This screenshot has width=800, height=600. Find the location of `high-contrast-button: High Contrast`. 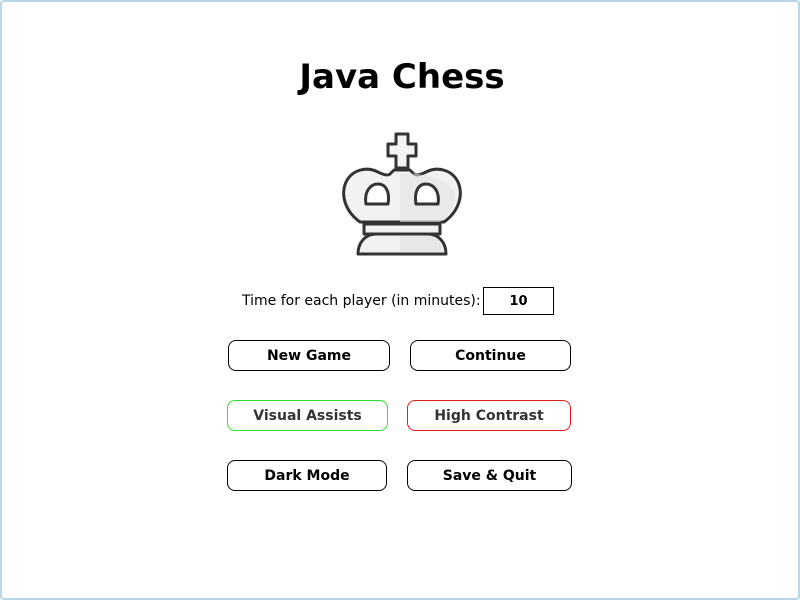

high-contrast-button: High Contrast is located at coordinates (489, 415).